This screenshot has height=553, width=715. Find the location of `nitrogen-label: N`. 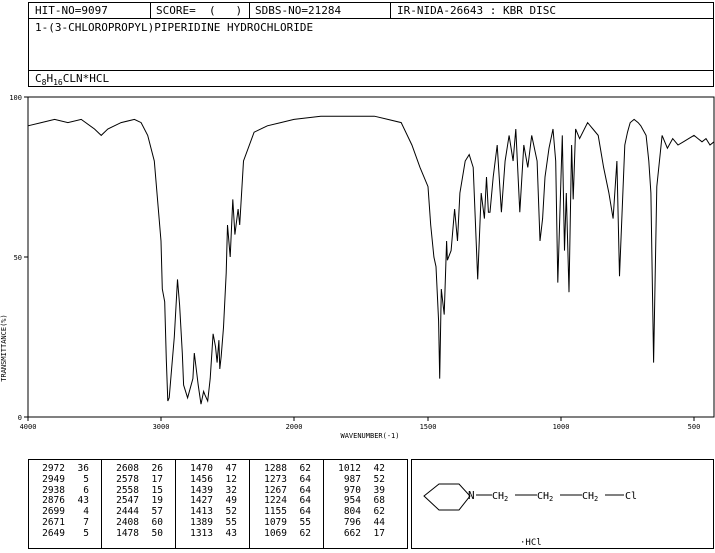

nitrogen-label: N is located at coordinates (471, 495).